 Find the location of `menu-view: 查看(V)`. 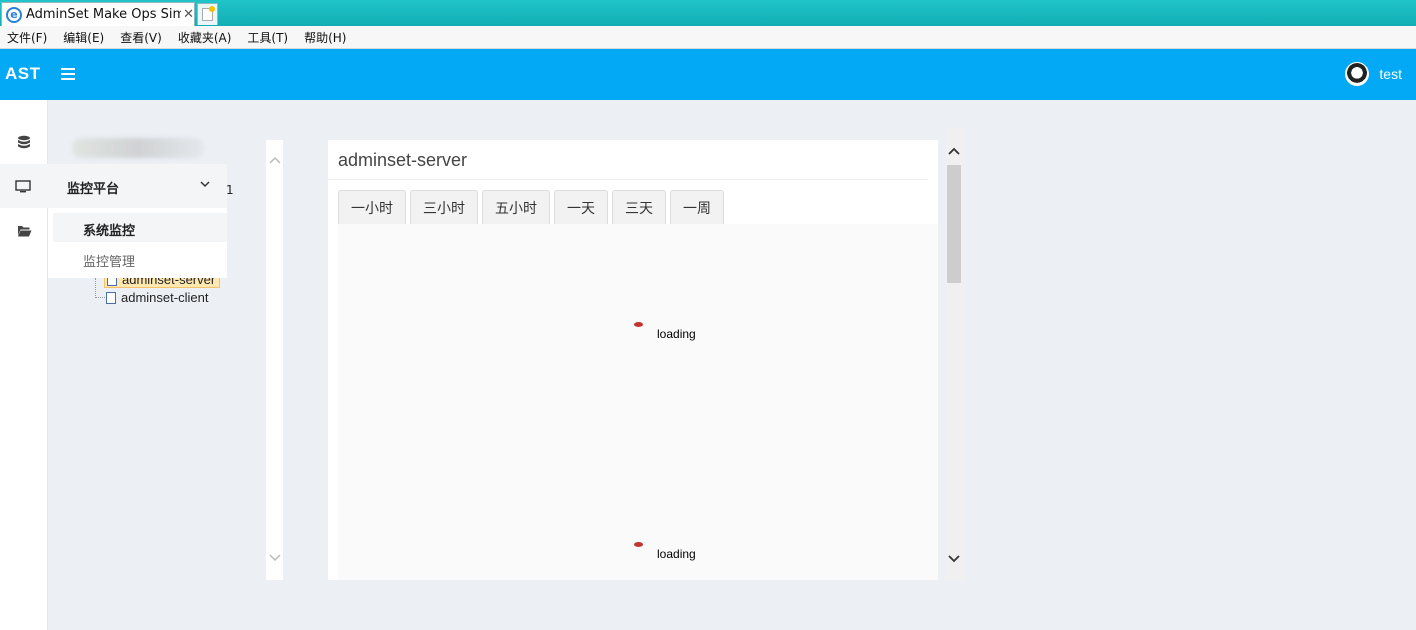

menu-view: 查看(V) is located at coordinates (141, 37).